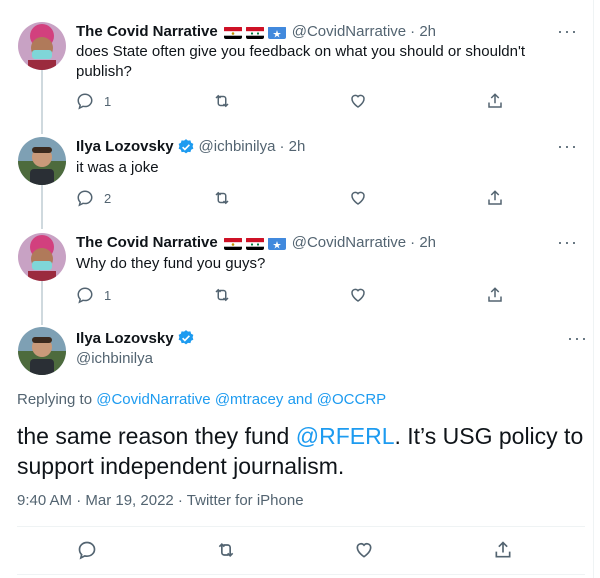 This screenshot has height=578, width=600. I want to click on mention-link: @CovidNarrative, so click(153, 399).